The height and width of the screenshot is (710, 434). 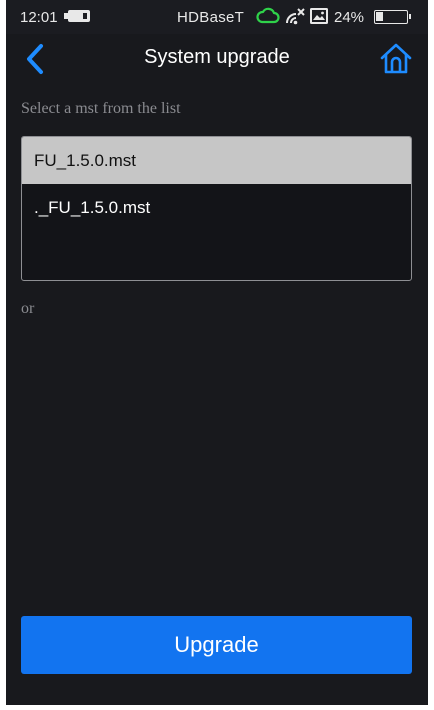 I want to click on battery-icon, so click(x=392, y=17).